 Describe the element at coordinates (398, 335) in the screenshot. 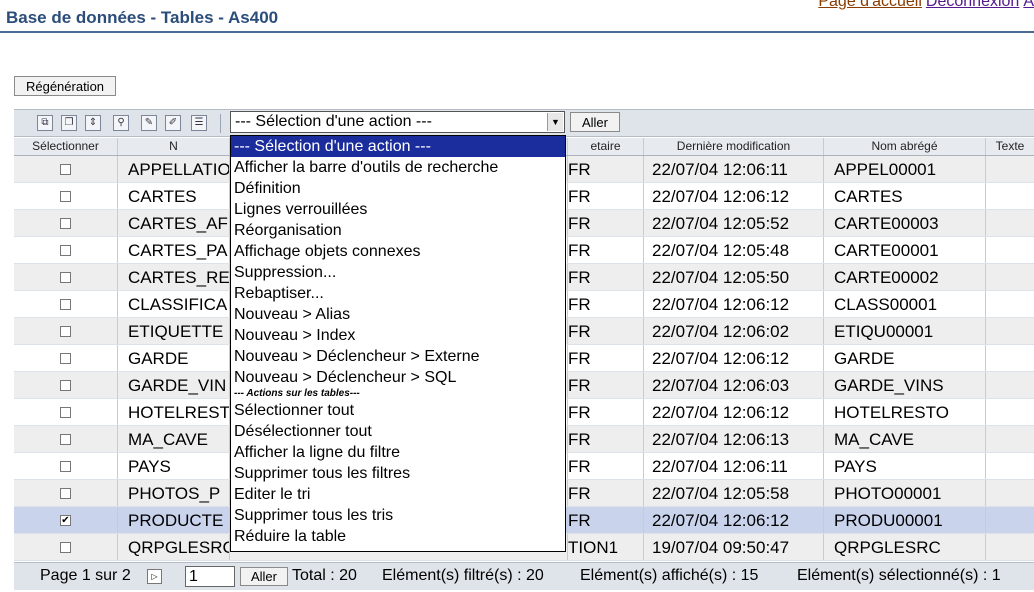

I see `dropdown-option: Nouveau > Index` at that location.